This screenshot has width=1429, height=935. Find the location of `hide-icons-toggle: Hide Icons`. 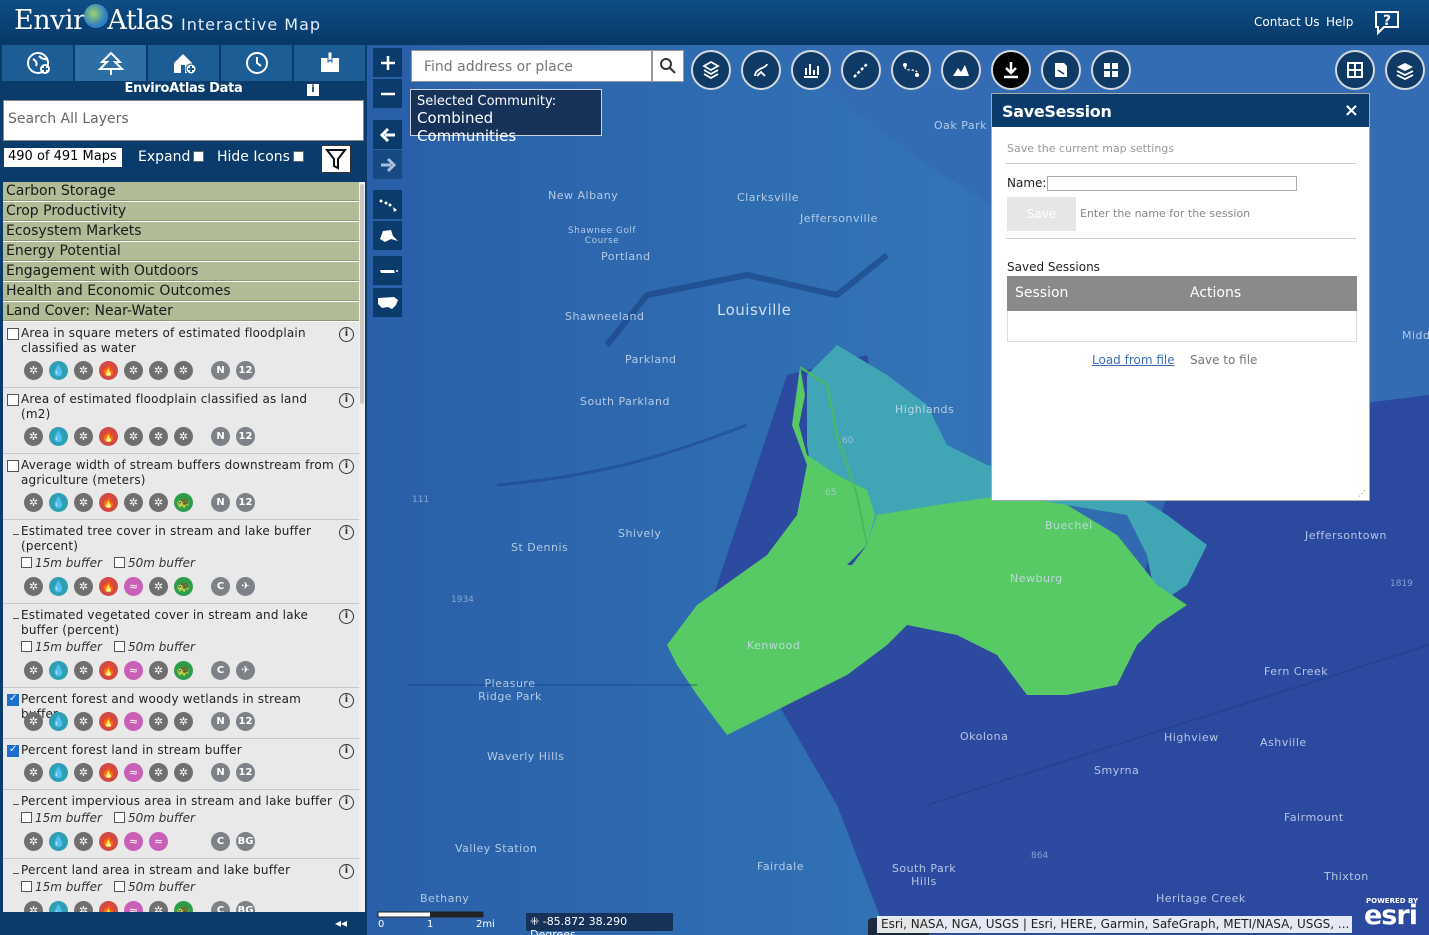

hide-icons-toggle: Hide Icons is located at coordinates (260, 157).